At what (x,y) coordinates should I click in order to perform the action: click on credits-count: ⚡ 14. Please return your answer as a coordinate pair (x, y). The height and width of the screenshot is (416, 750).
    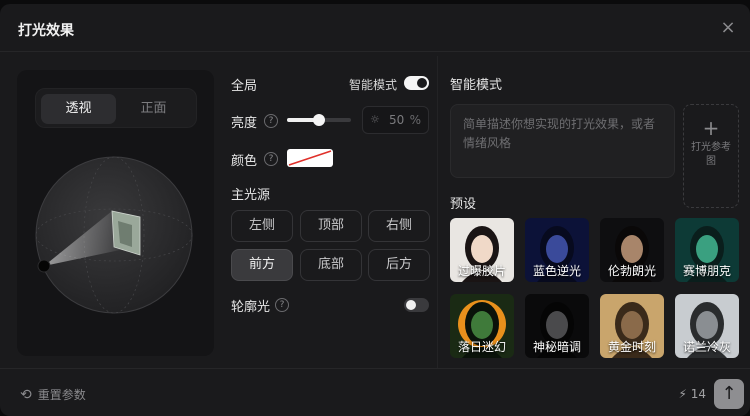
    Looking at the image, I should click on (692, 394).